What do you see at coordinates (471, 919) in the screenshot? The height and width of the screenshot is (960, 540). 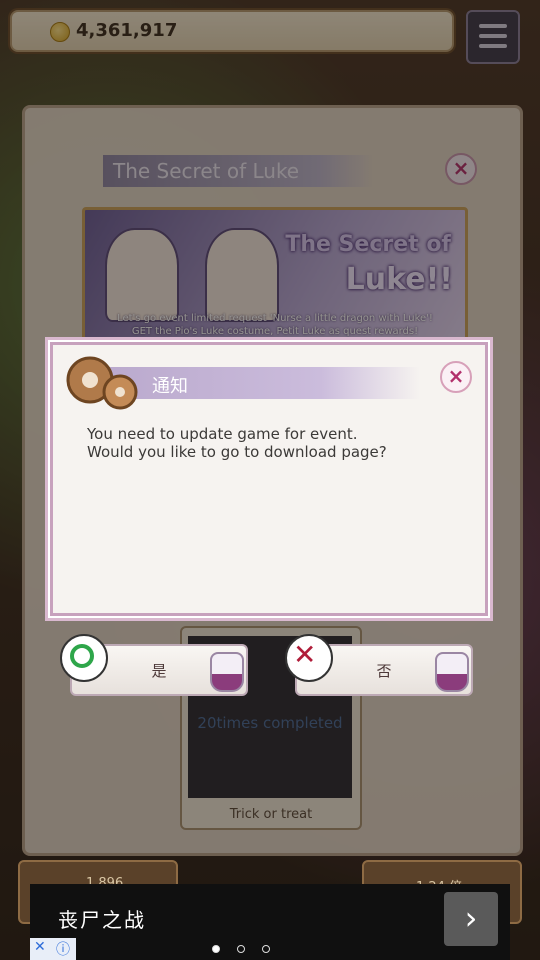 I see `ad-arrow-button: ›` at bounding box center [471, 919].